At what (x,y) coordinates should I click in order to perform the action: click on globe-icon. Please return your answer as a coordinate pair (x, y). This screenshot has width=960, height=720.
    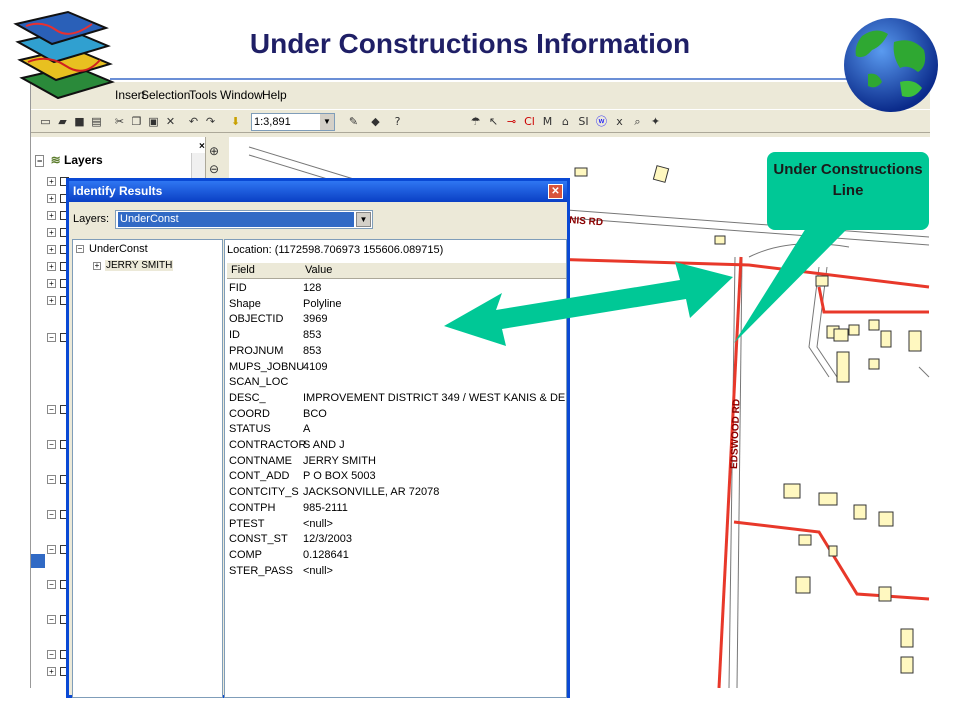
    Looking at the image, I should click on (891, 65).